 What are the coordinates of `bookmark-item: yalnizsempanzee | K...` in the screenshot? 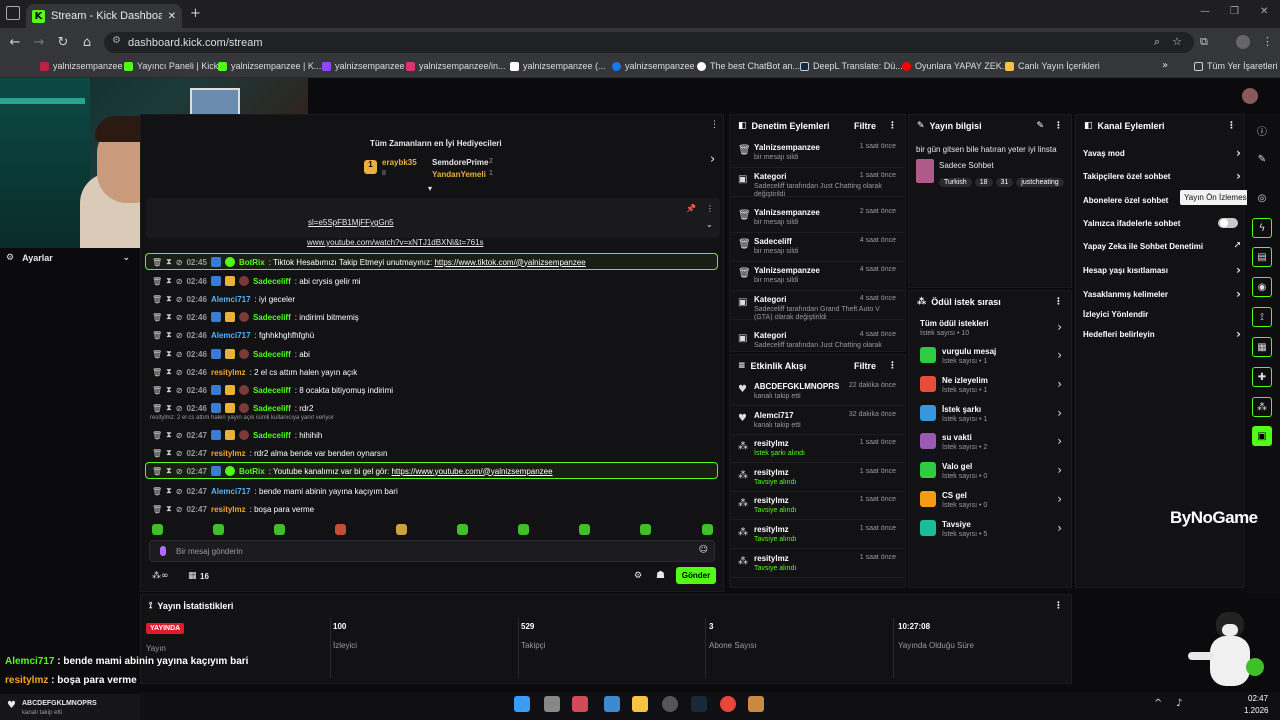 It's located at (269, 66).